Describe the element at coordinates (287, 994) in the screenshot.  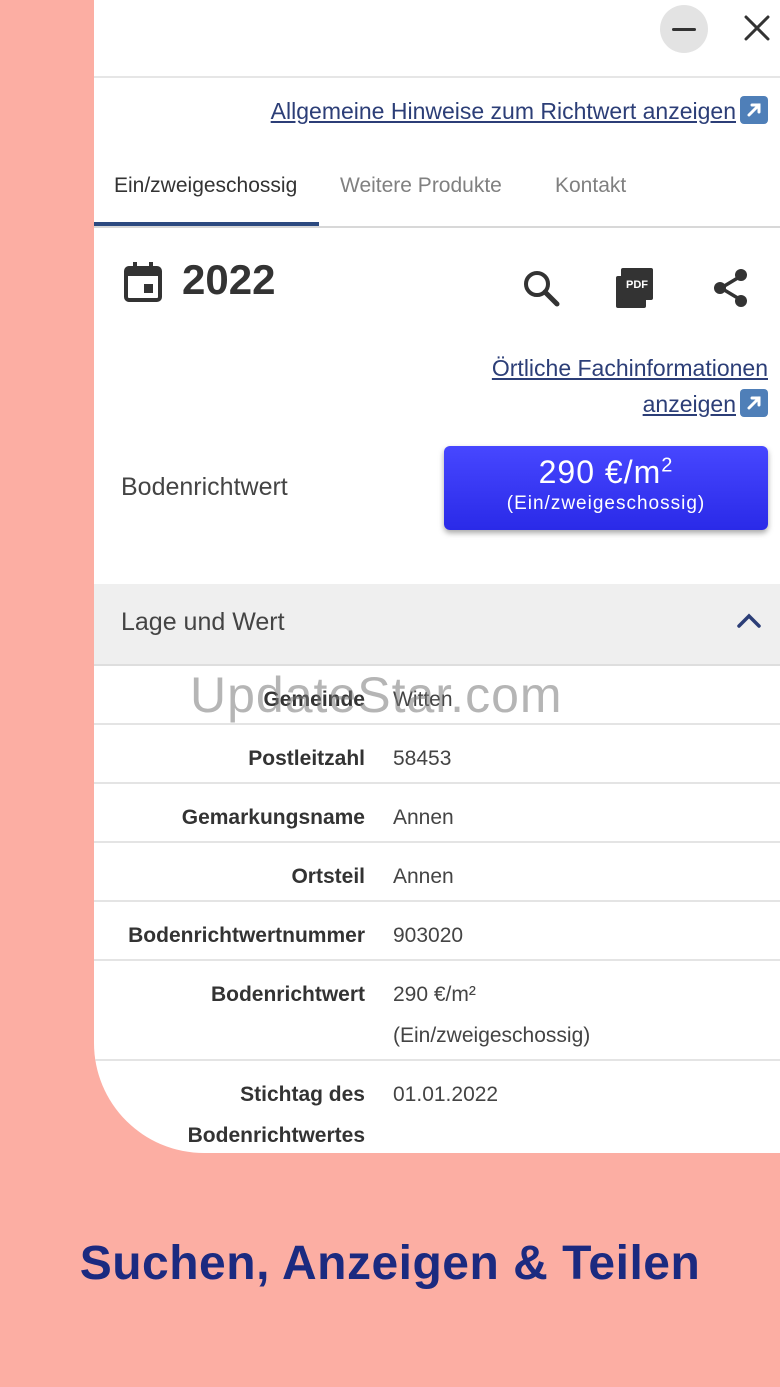
I see `row-key: Bodenrichtwert` at that location.